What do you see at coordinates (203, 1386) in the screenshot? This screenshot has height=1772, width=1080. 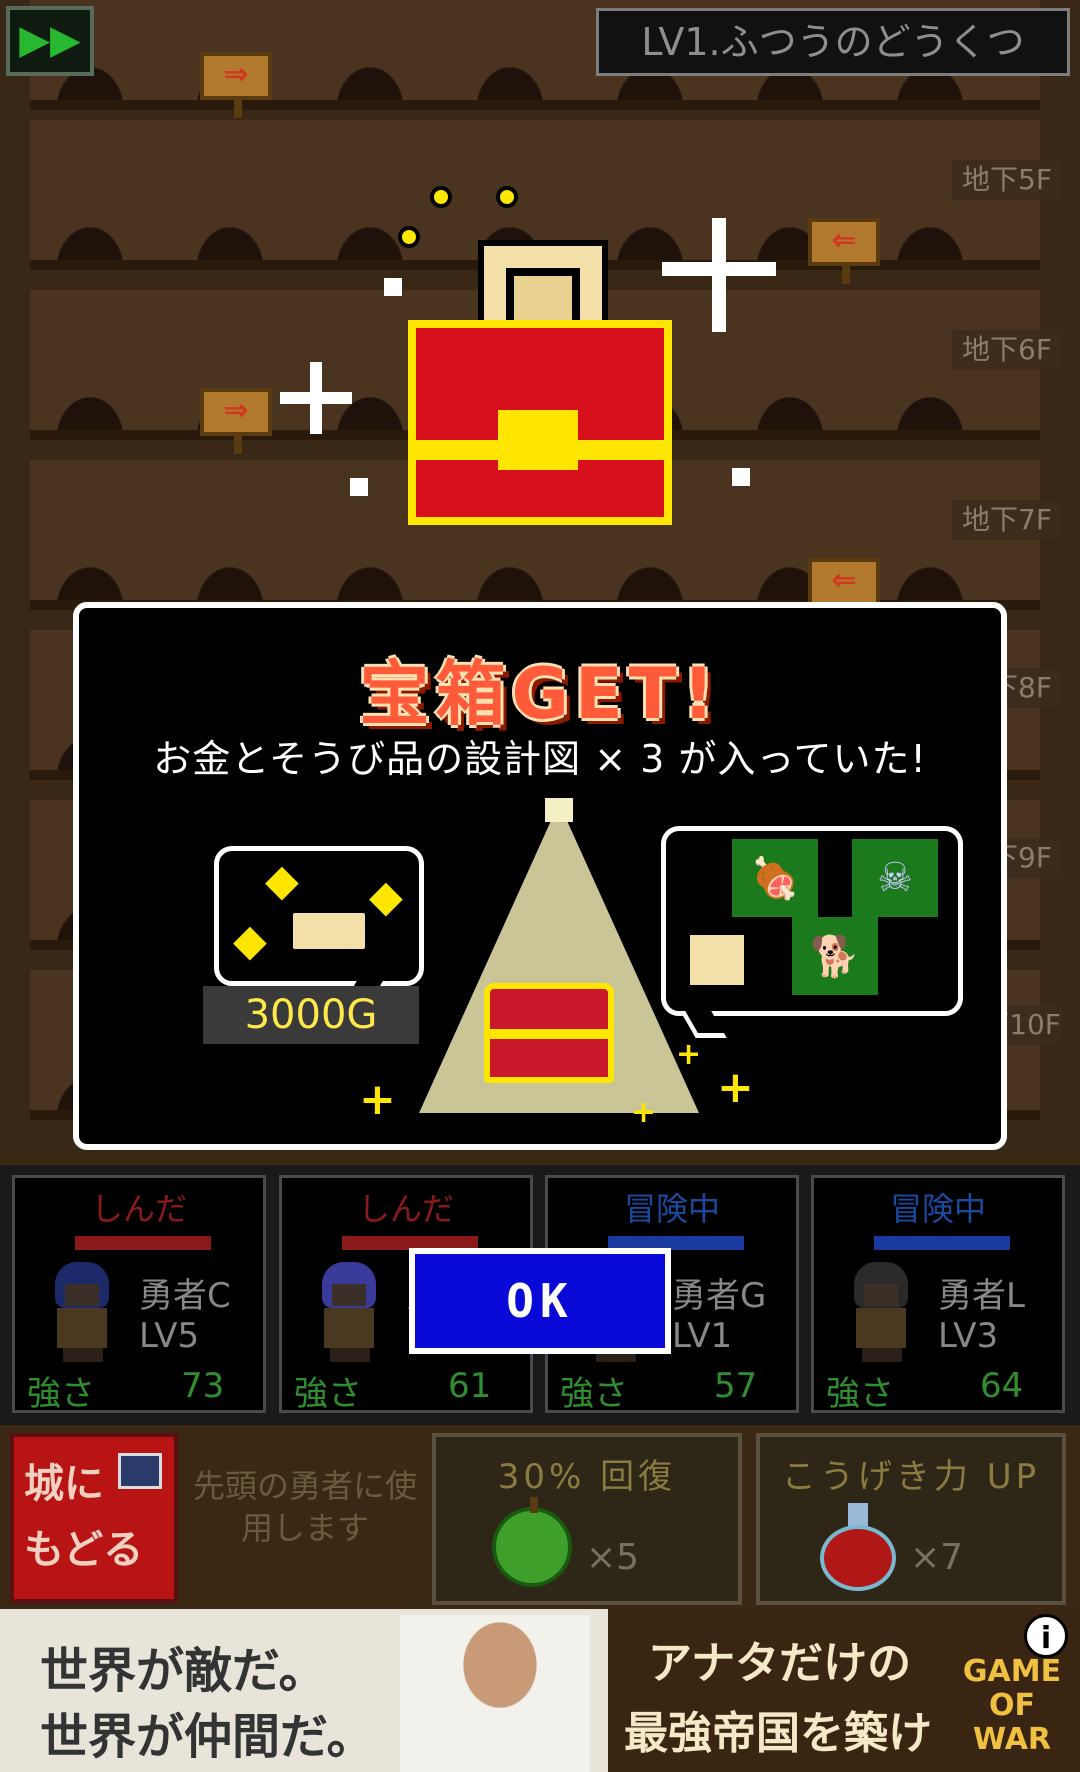 I see `hero-strength: 73` at bounding box center [203, 1386].